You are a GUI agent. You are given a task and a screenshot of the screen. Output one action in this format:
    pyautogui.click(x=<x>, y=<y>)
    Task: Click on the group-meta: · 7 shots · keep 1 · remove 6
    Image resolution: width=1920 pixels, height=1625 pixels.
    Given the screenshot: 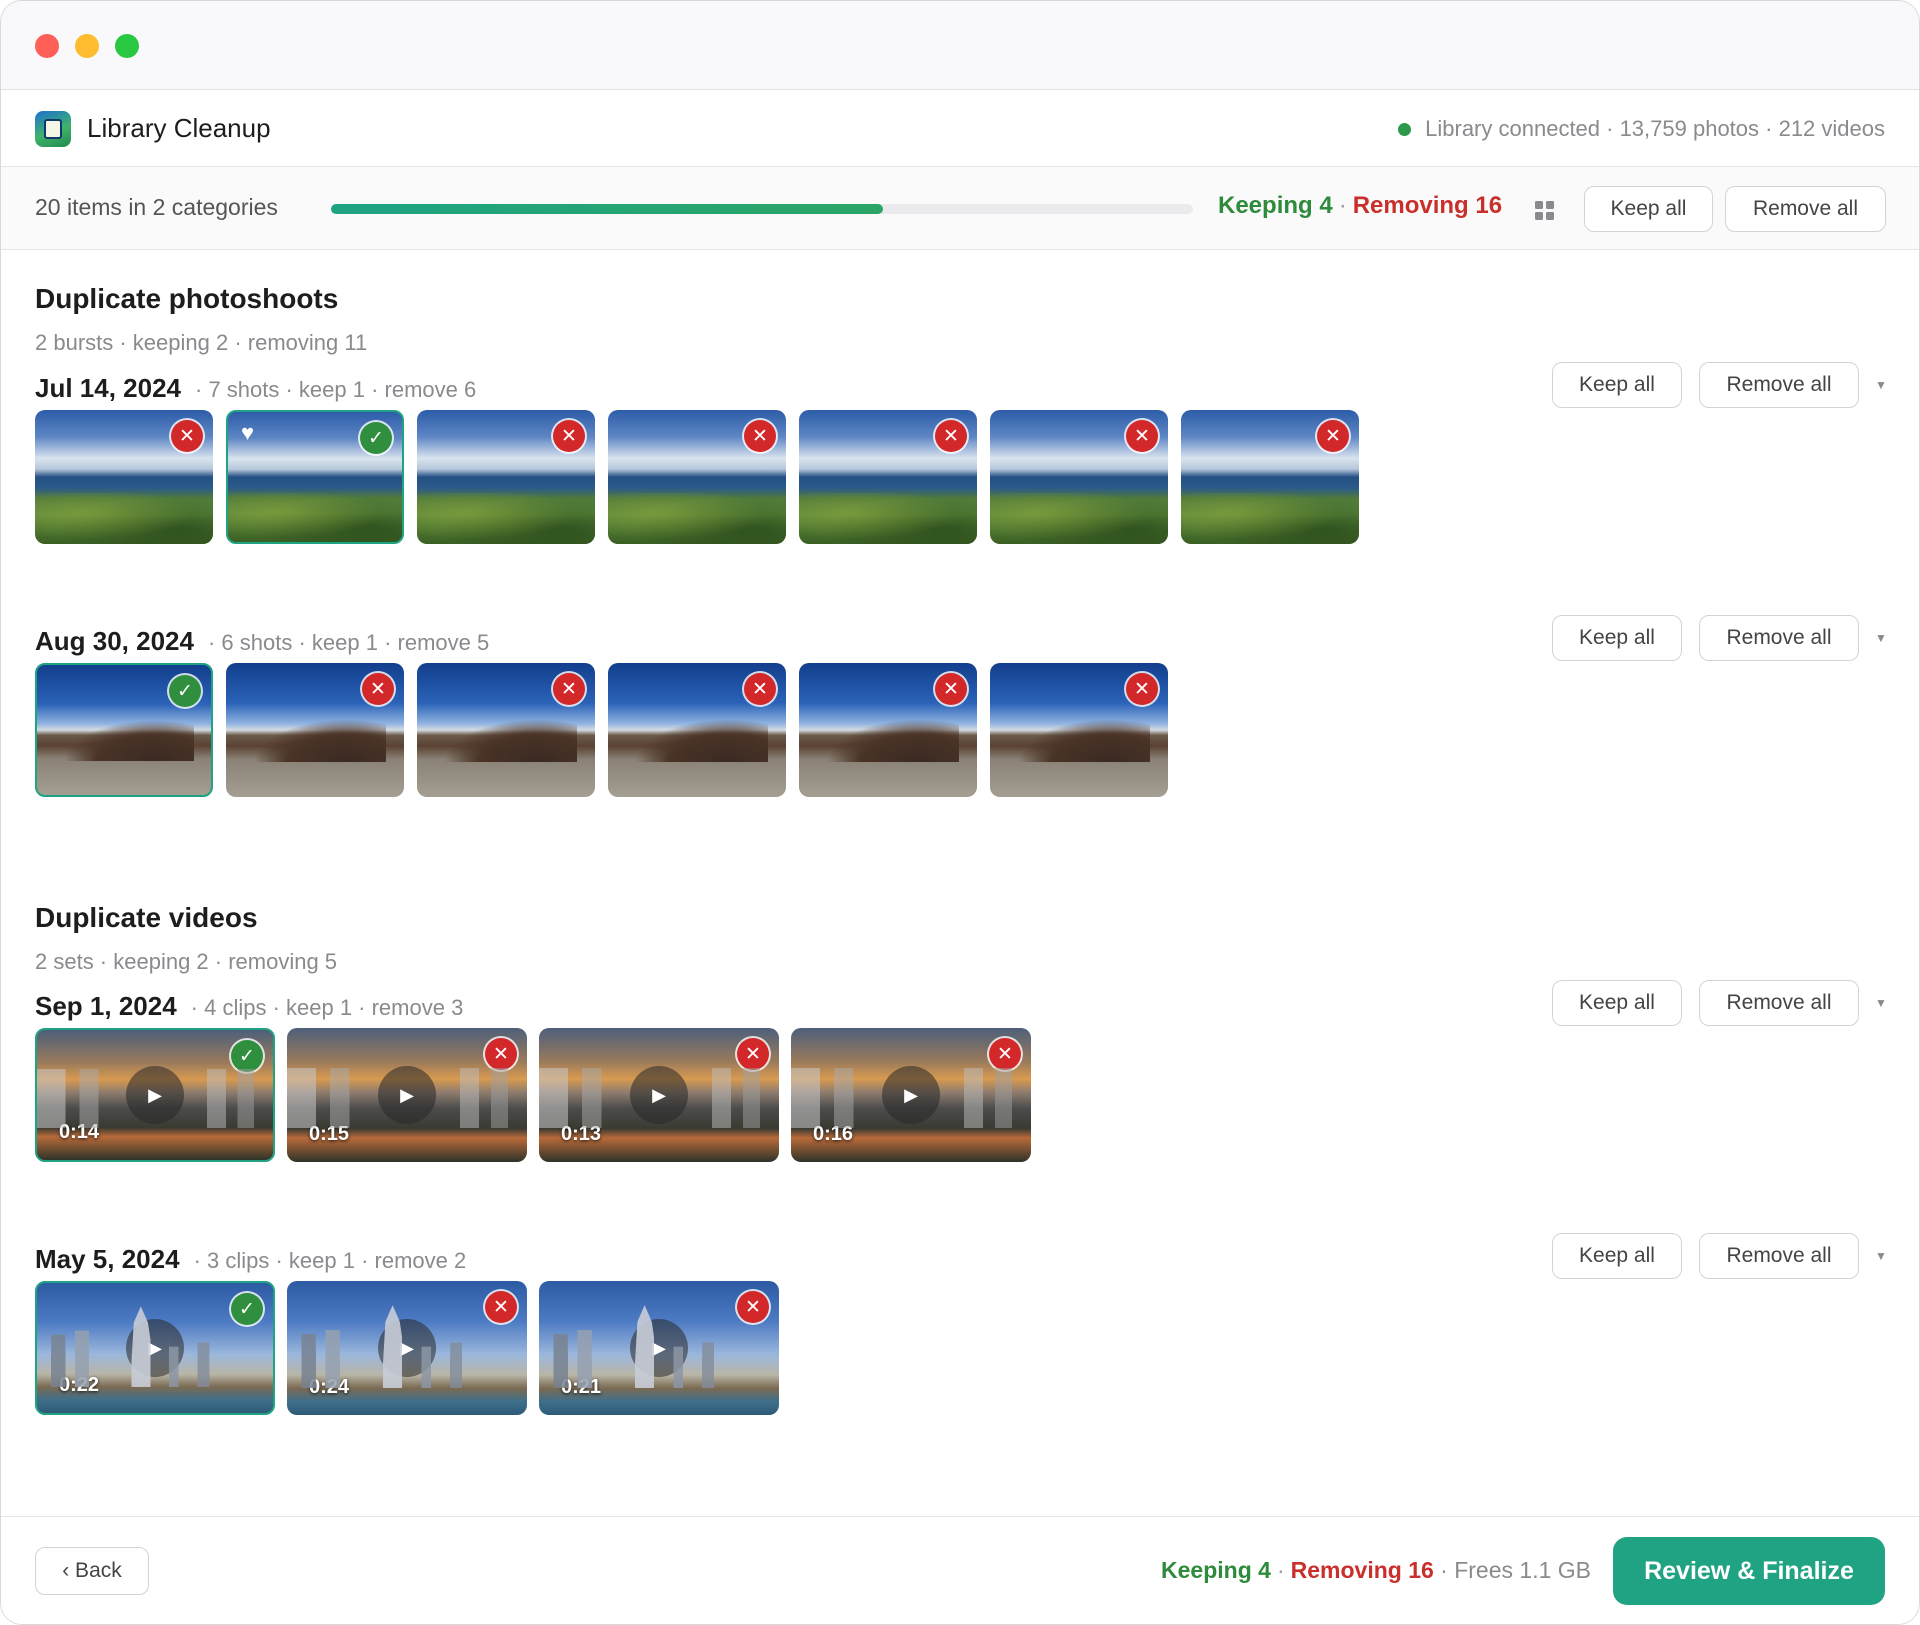 What is the action you would take?
    pyautogui.click(x=336, y=389)
    